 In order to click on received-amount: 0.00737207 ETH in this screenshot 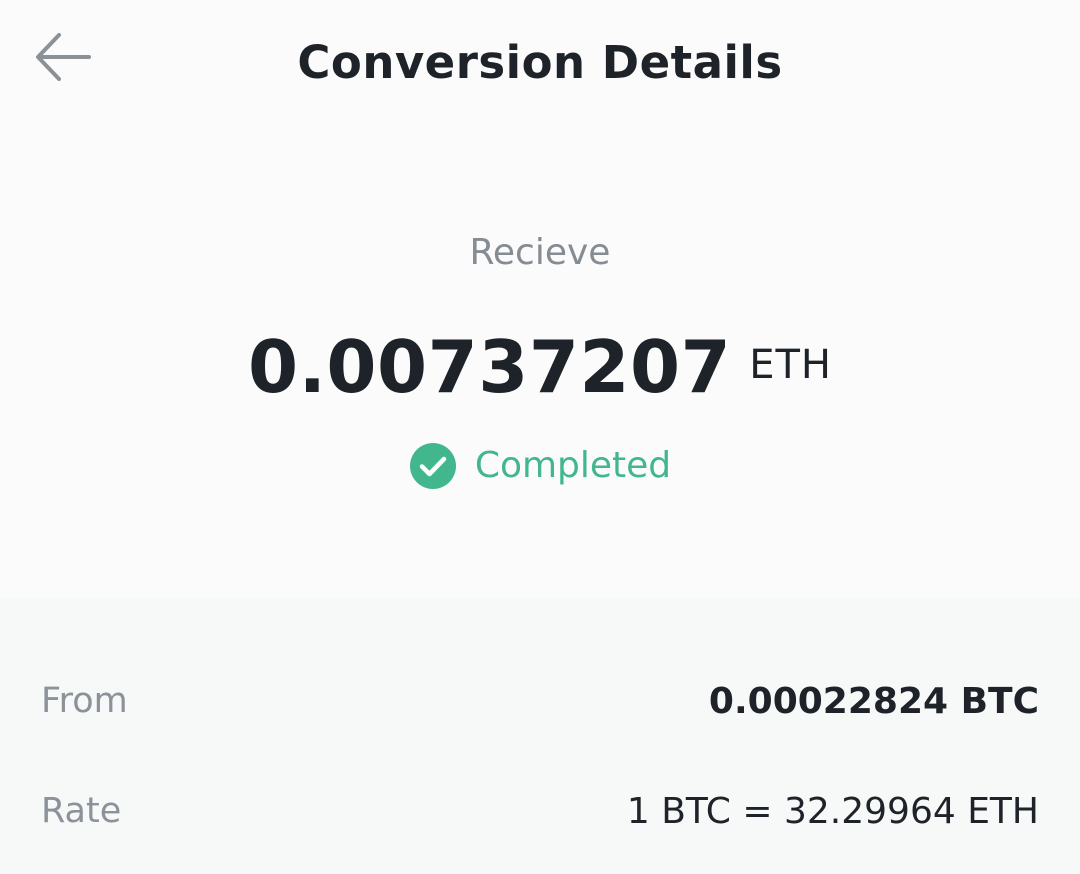, I will do `click(540, 367)`.